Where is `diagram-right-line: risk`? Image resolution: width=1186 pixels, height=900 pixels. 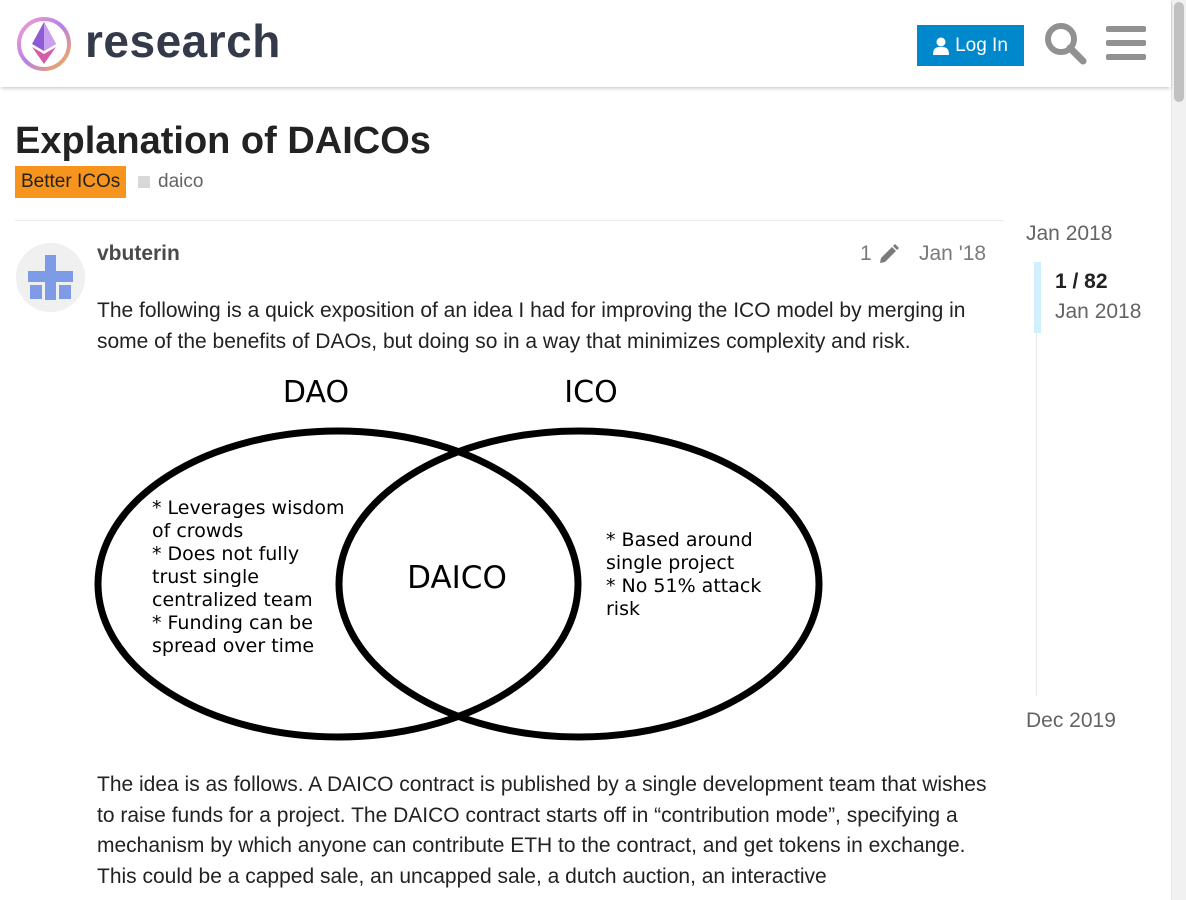 diagram-right-line: risk is located at coordinates (623, 609).